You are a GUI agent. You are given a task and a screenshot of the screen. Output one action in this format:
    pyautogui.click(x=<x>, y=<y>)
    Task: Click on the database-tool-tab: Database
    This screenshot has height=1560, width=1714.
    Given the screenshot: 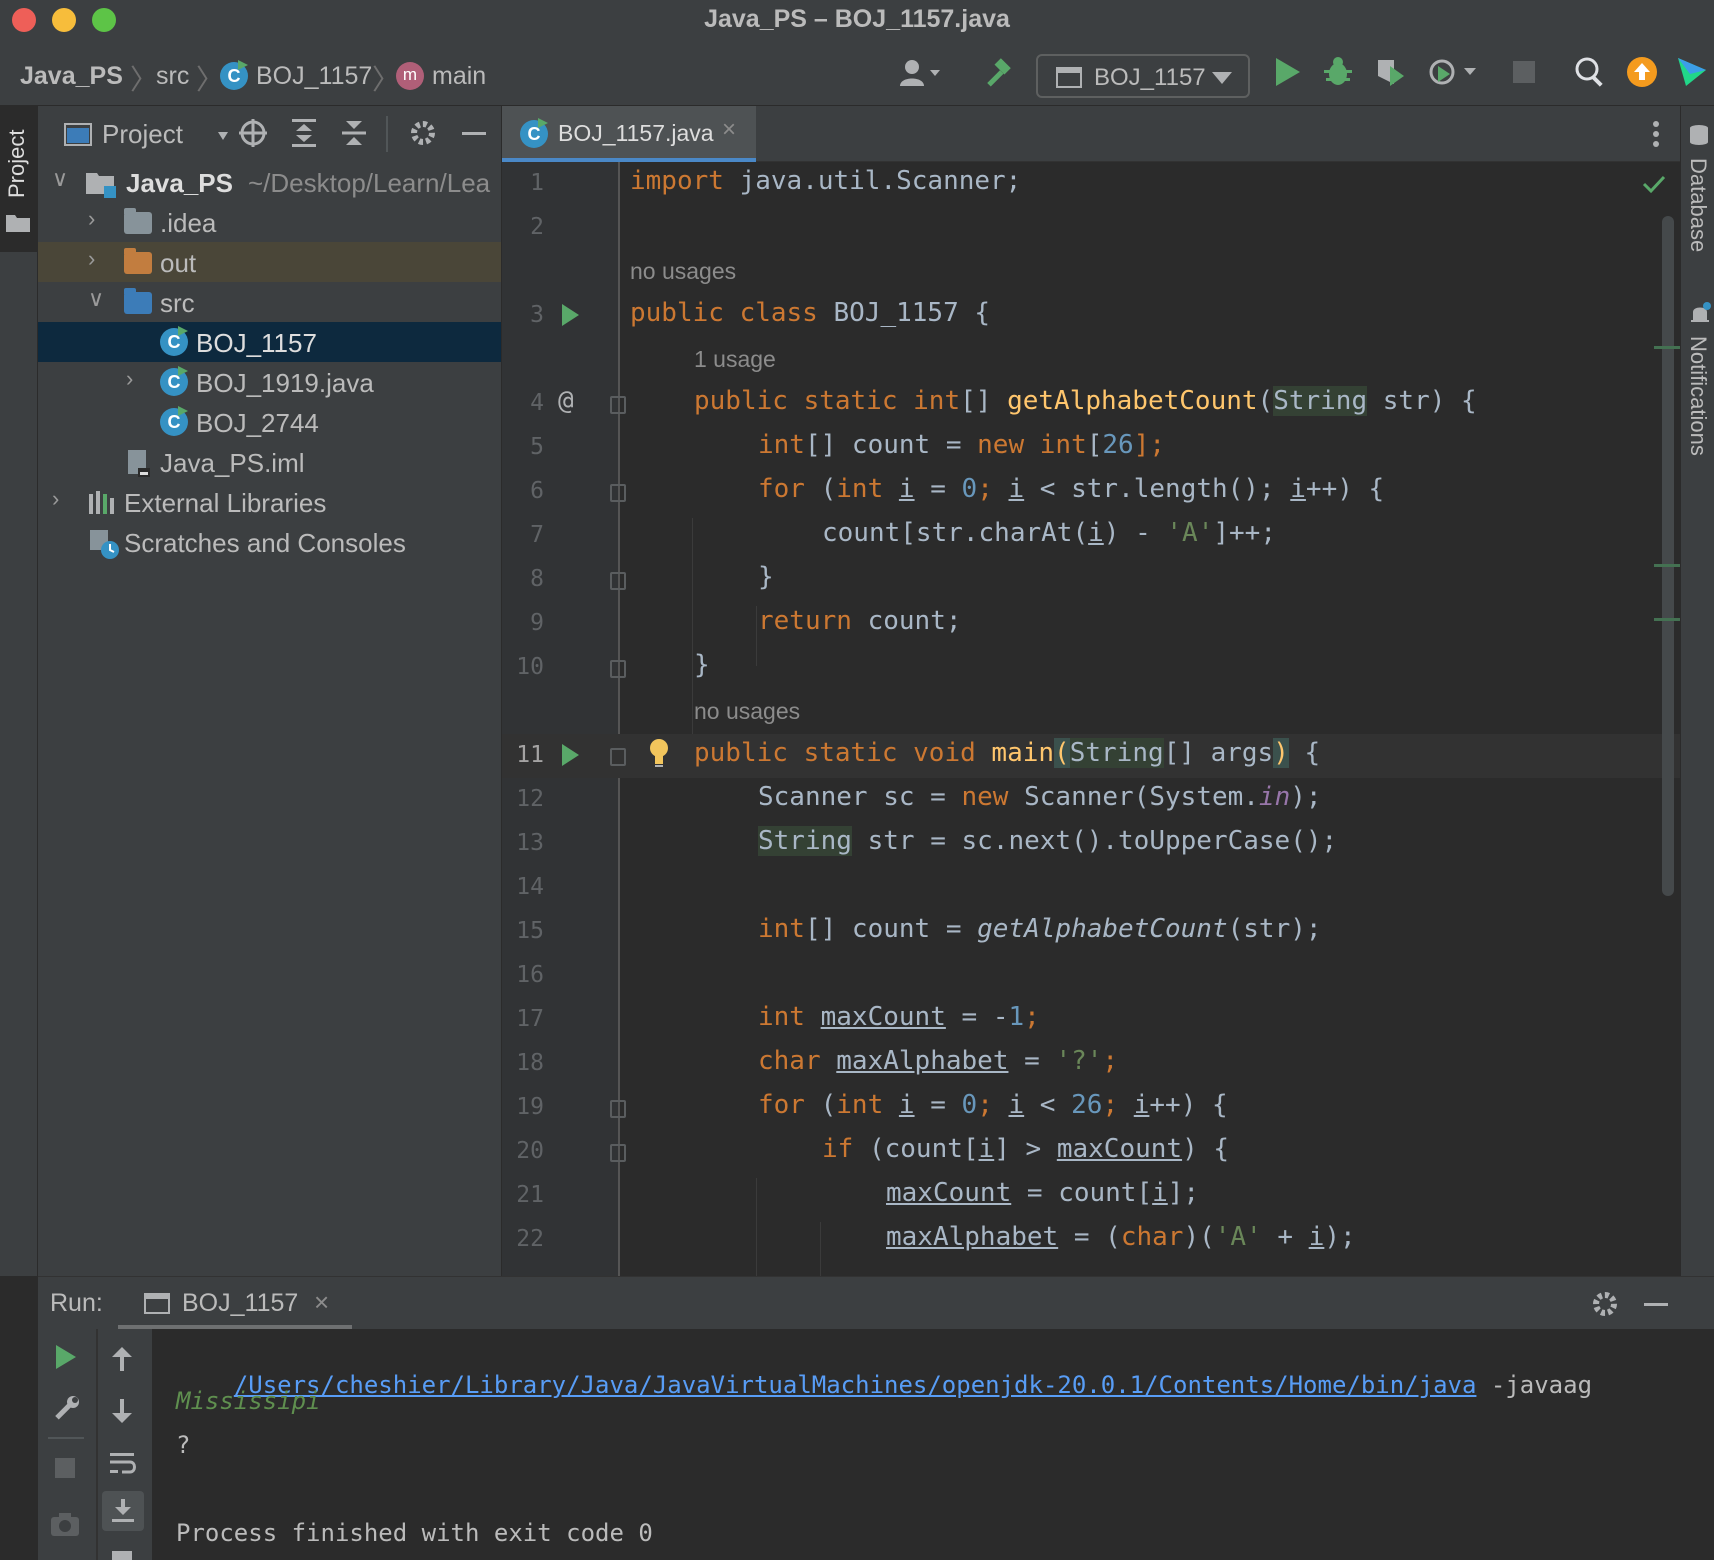 What is the action you would take?
    pyautogui.click(x=1698, y=205)
    